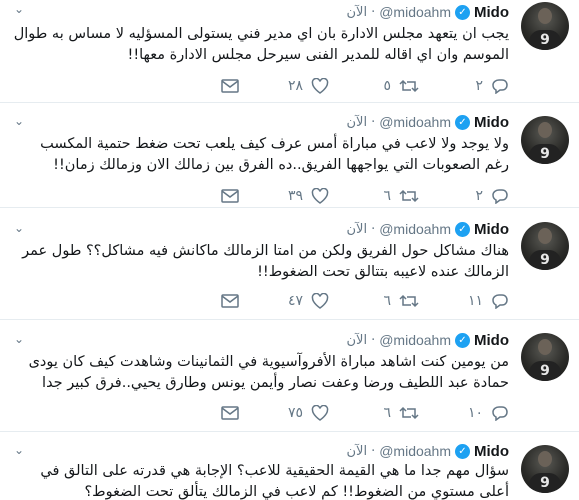 This screenshot has height=500, width=579. Describe the element at coordinates (295, 301) in the screenshot. I see `like-count: ٤٧` at that location.